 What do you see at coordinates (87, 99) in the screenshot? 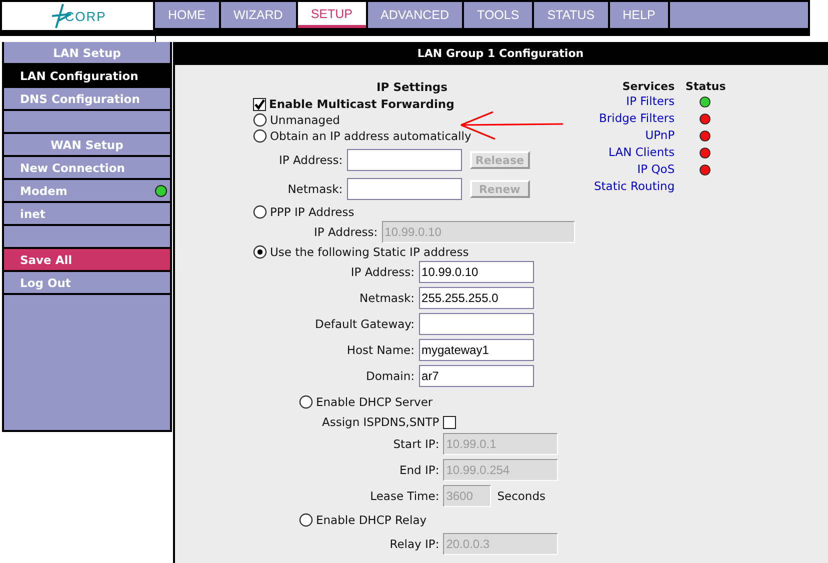
I see `sidebar-item: DNS Configuration` at bounding box center [87, 99].